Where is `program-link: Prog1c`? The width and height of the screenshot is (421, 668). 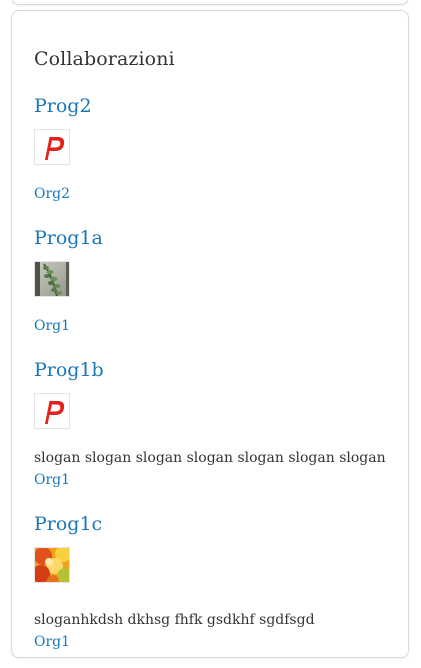 program-link: Prog1c is located at coordinates (214, 524).